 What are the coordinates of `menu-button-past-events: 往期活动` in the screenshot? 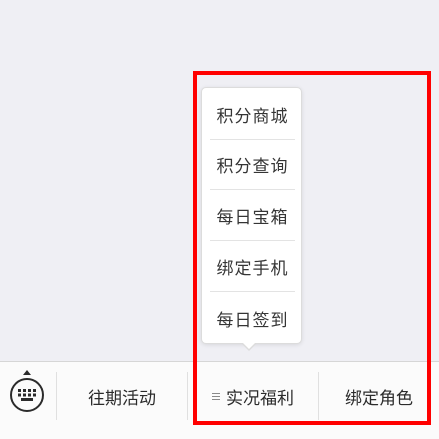 It's located at (122, 396).